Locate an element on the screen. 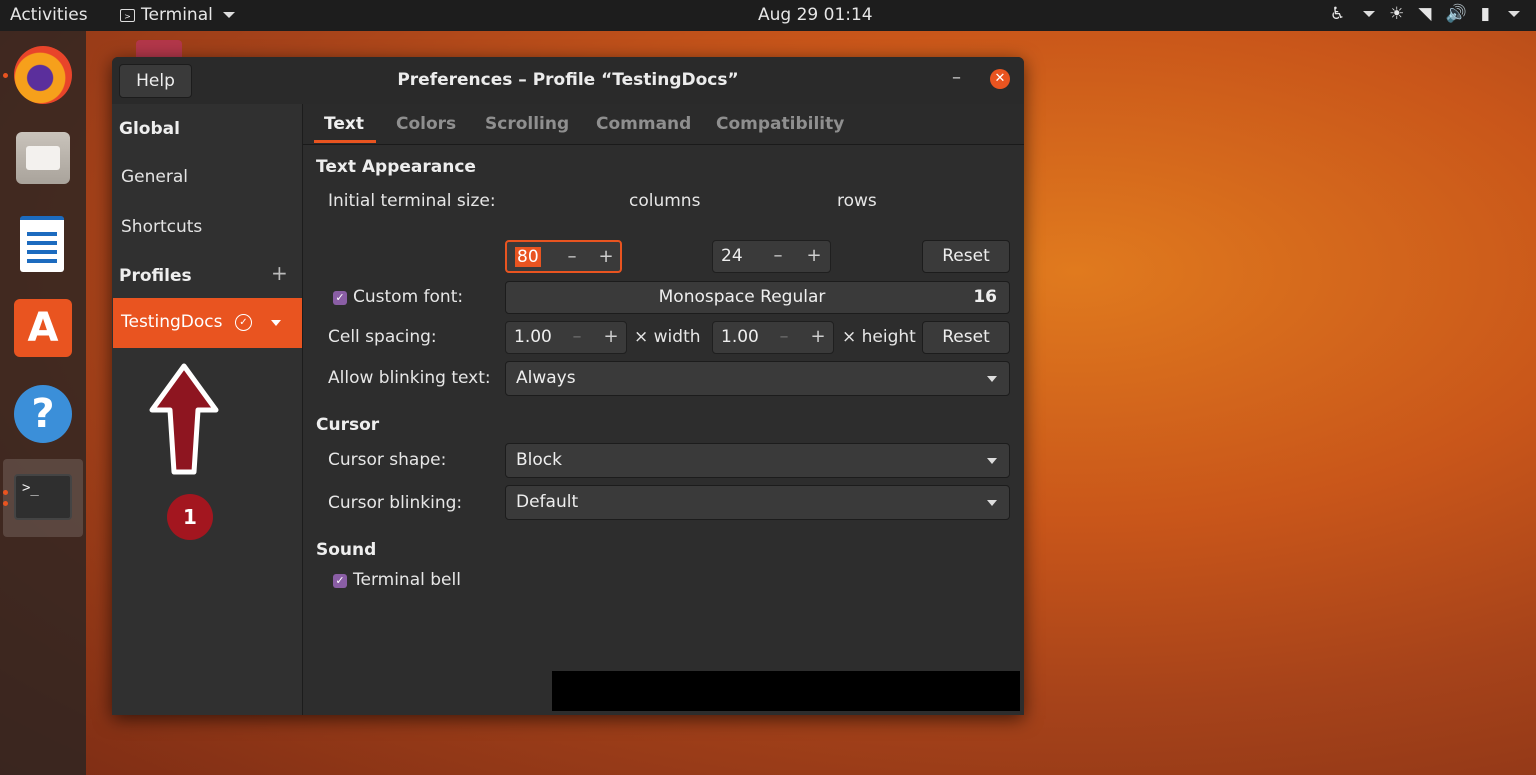 The height and width of the screenshot is (775, 1536). add-profile-icon: + is located at coordinates (279, 273).